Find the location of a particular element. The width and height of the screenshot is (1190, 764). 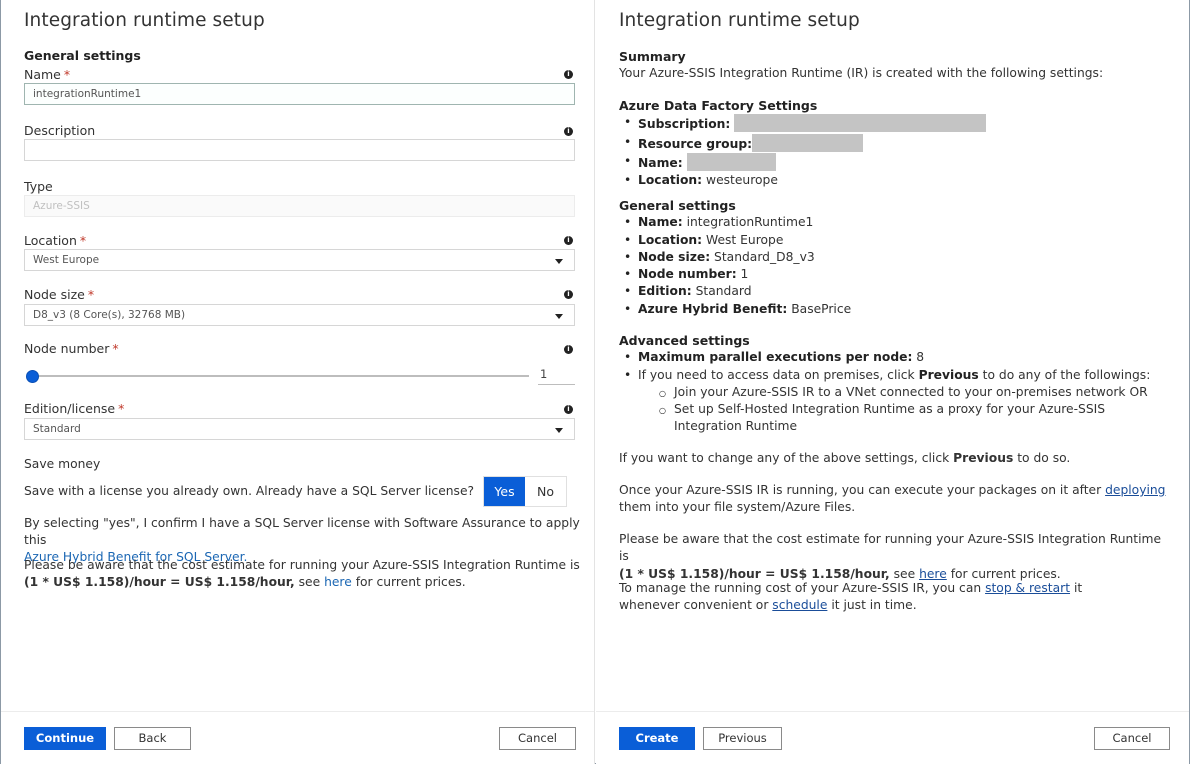

node-number-slider-thumb is located at coordinates (32, 376).